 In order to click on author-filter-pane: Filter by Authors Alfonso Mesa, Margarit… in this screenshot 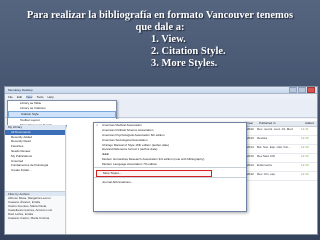, I will do `click(35, 212)`.